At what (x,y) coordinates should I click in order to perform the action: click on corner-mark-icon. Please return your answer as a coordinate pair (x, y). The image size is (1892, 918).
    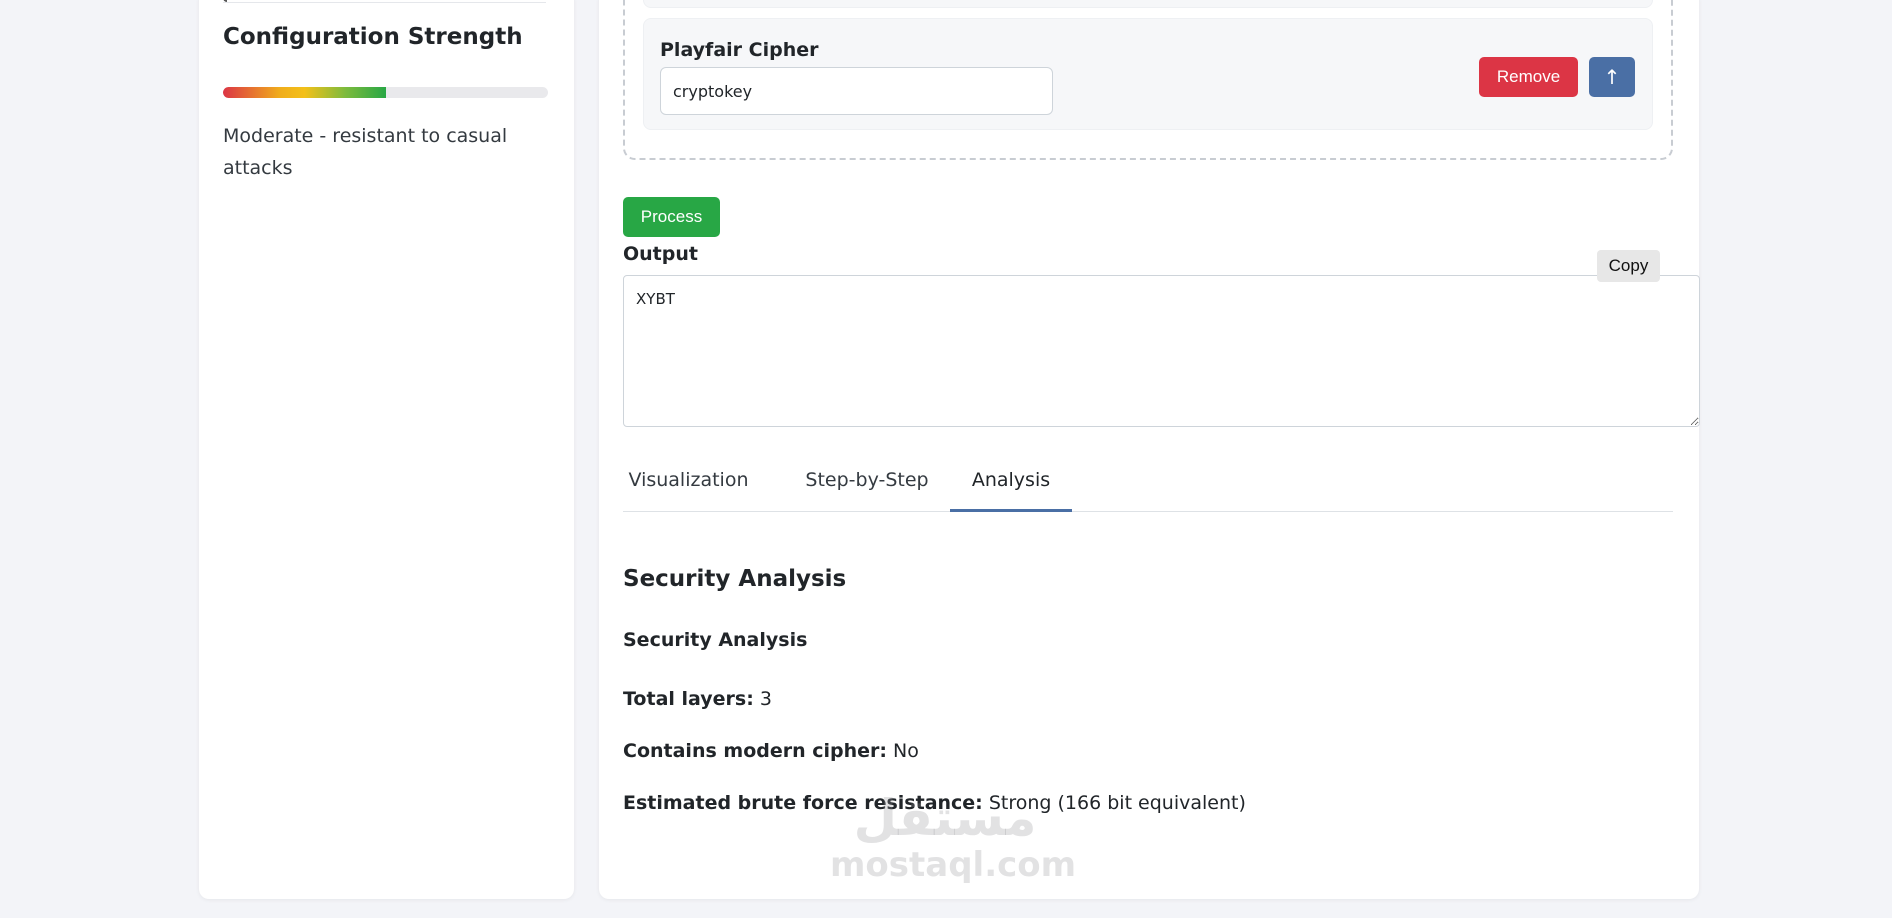
    Looking at the image, I should click on (225, 1).